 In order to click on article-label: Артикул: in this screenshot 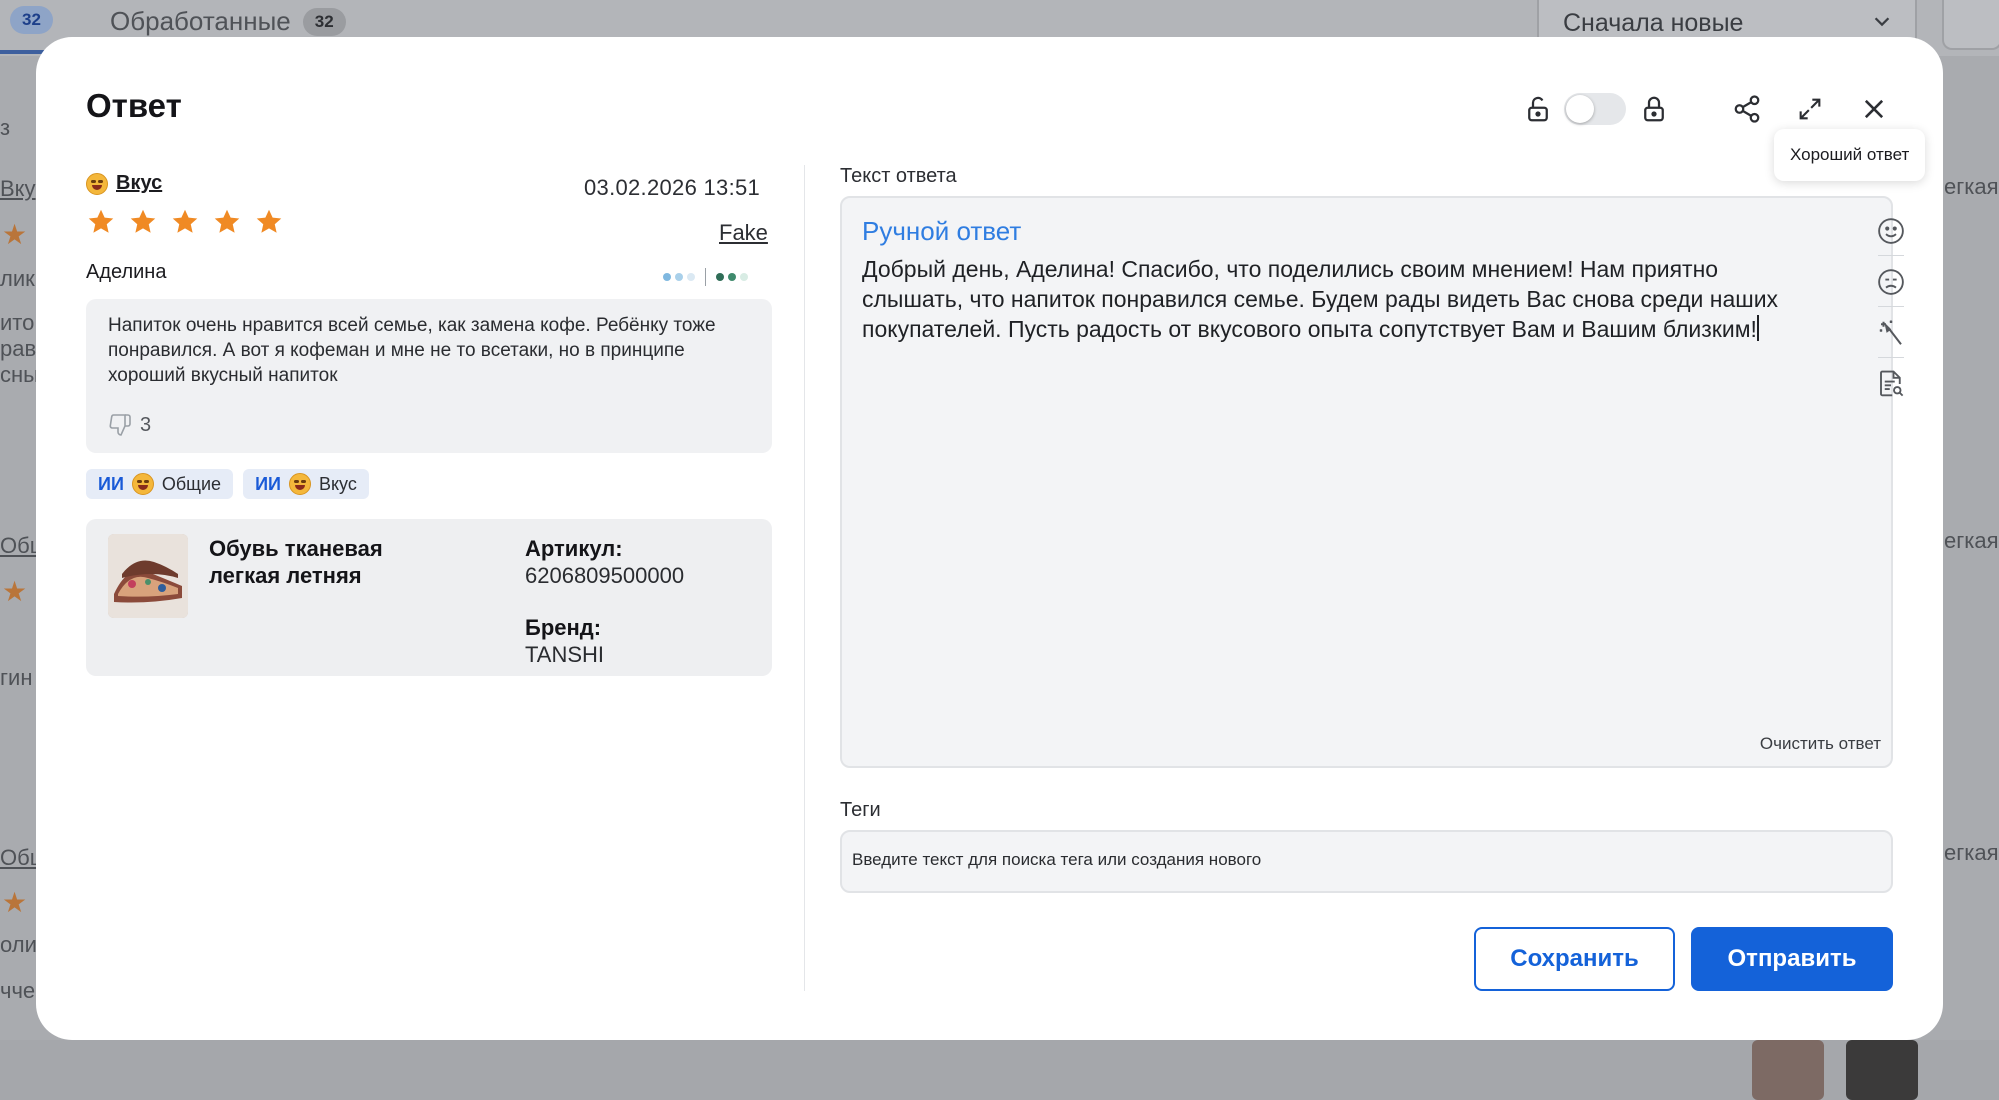, I will do `click(574, 548)`.